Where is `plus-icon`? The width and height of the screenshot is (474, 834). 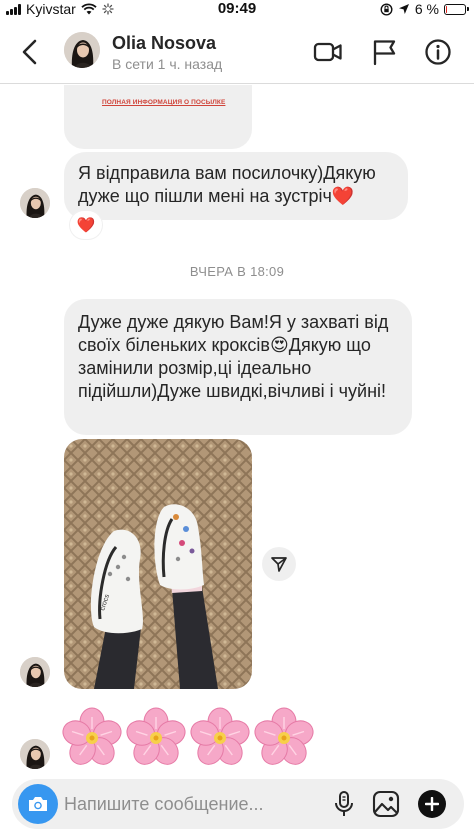 plus-icon is located at coordinates (432, 804).